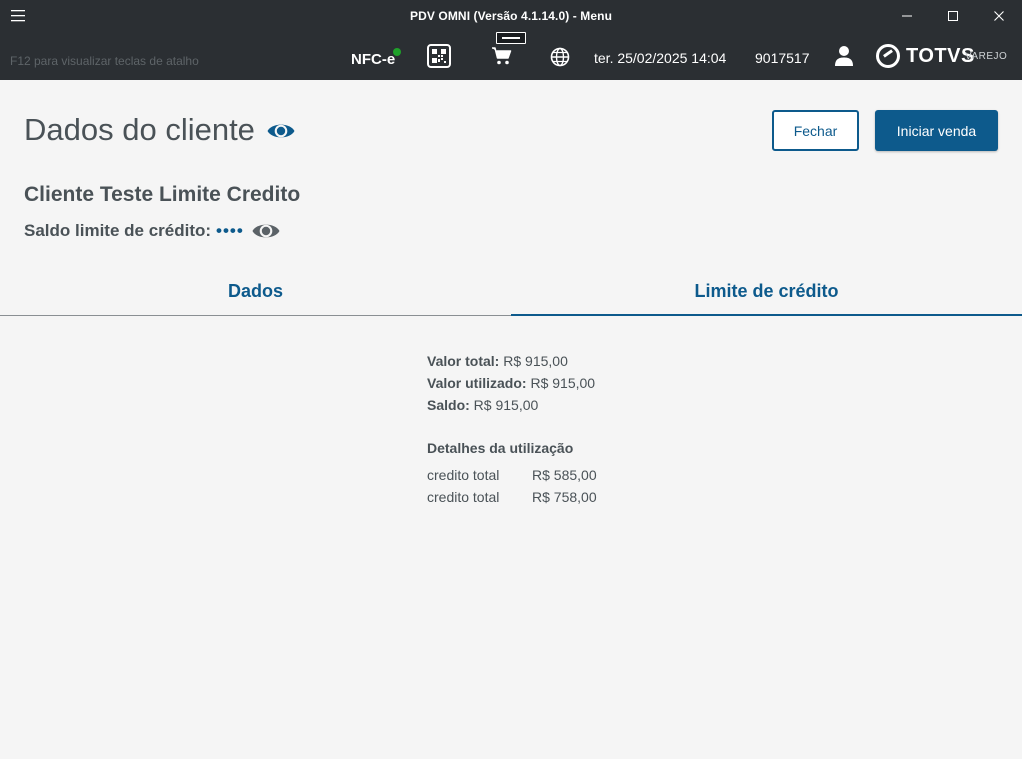 The width and height of the screenshot is (1022, 759). What do you see at coordinates (502, 58) in the screenshot?
I see `cart-icon` at bounding box center [502, 58].